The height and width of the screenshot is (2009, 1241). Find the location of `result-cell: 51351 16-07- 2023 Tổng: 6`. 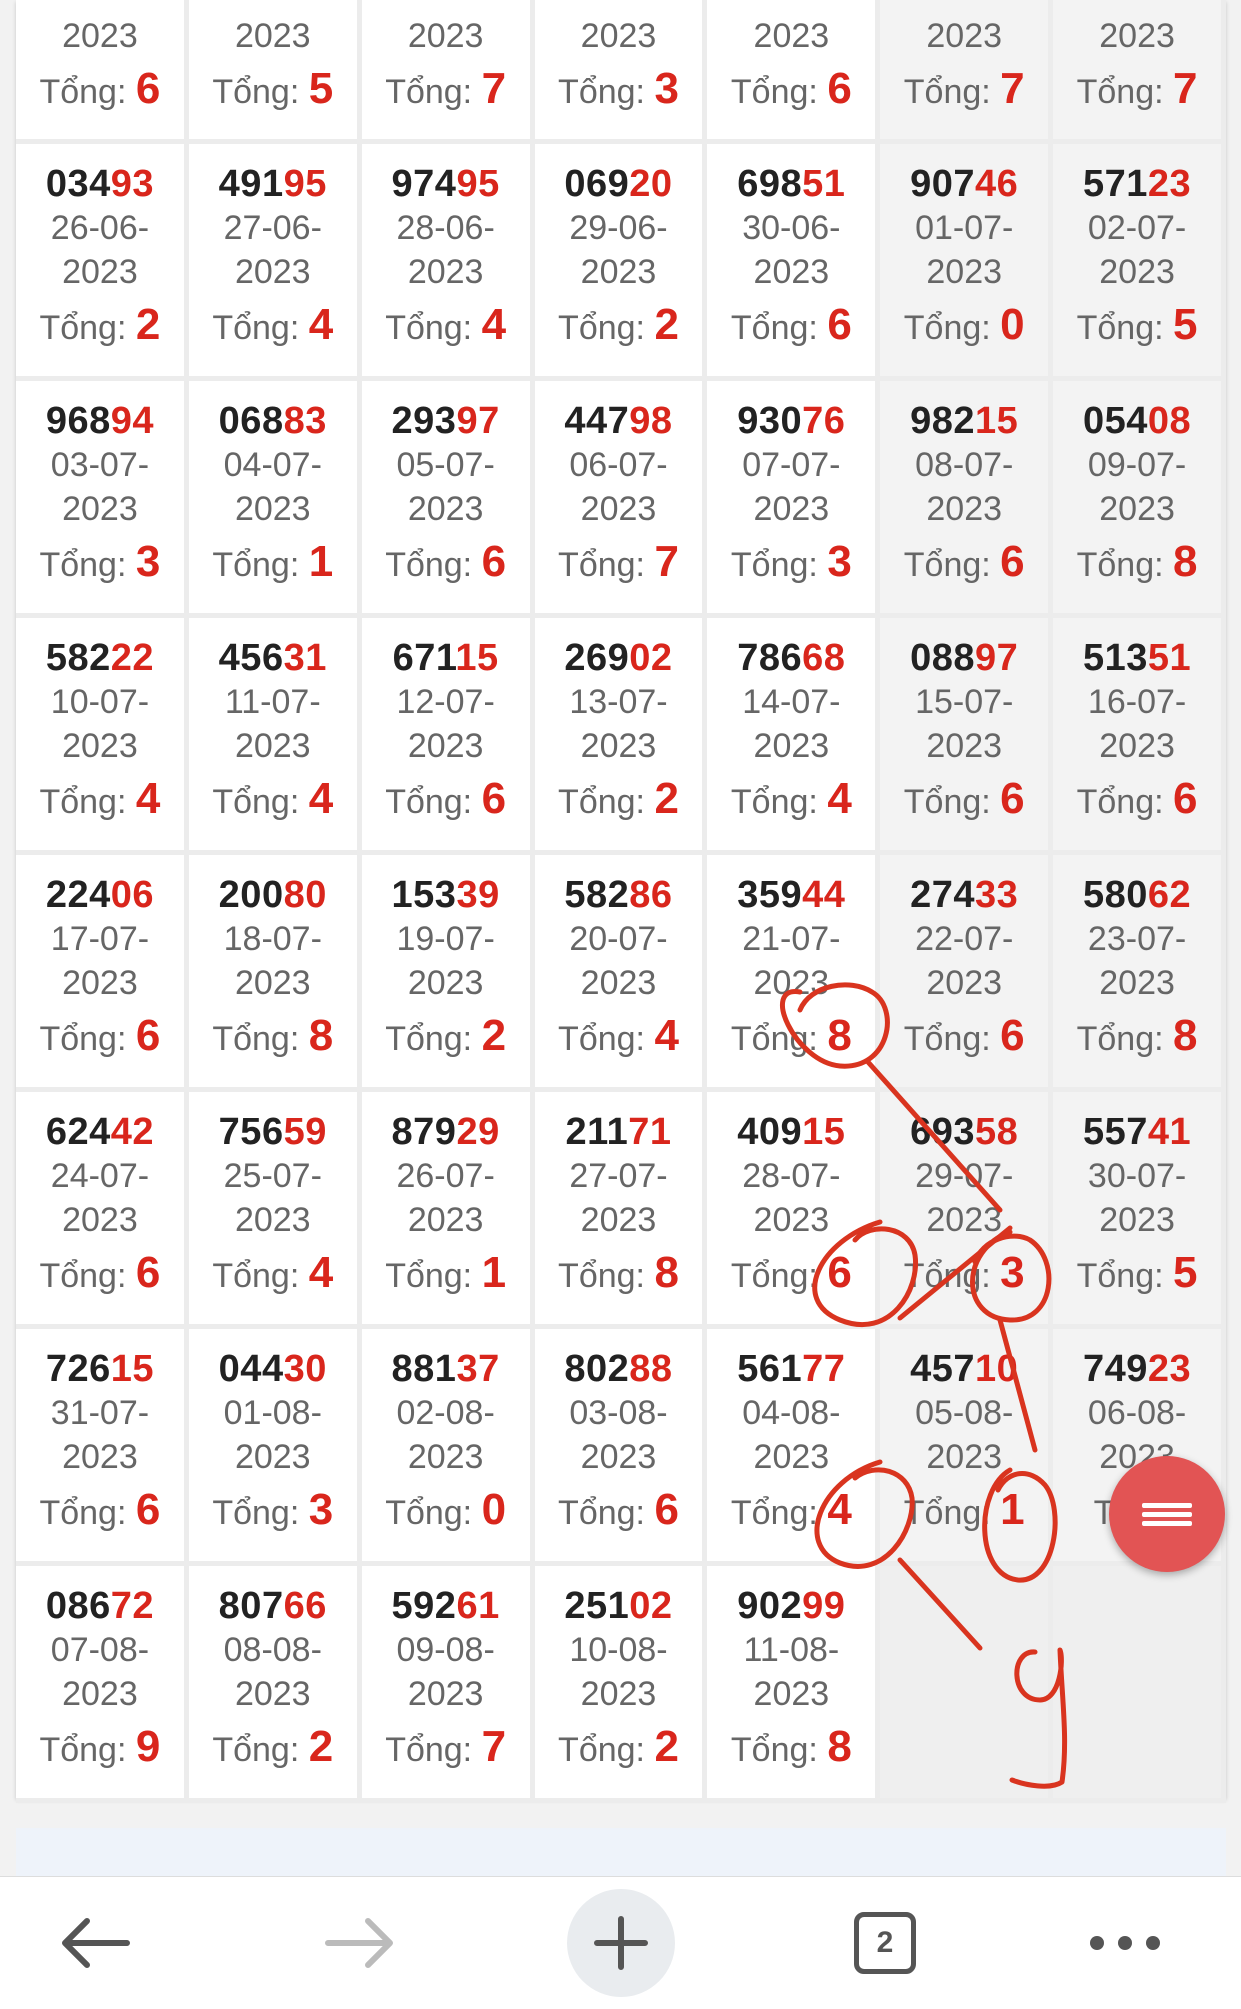

result-cell: 51351 16-07- 2023 Tổng: 6 is located at coordinates (1139, 736).